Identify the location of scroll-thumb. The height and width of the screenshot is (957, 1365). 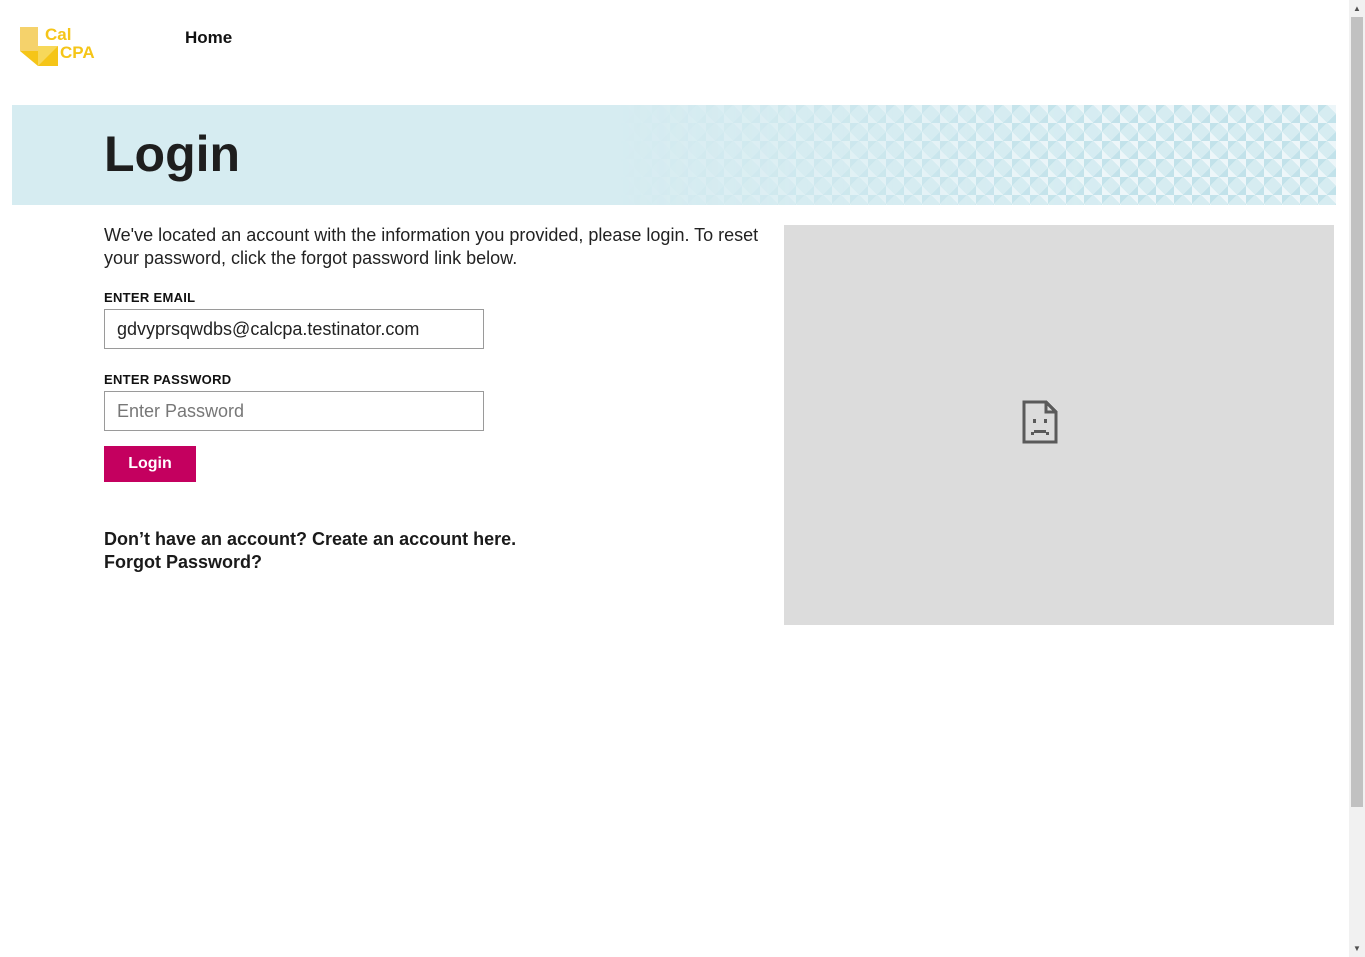
(1357, 412).